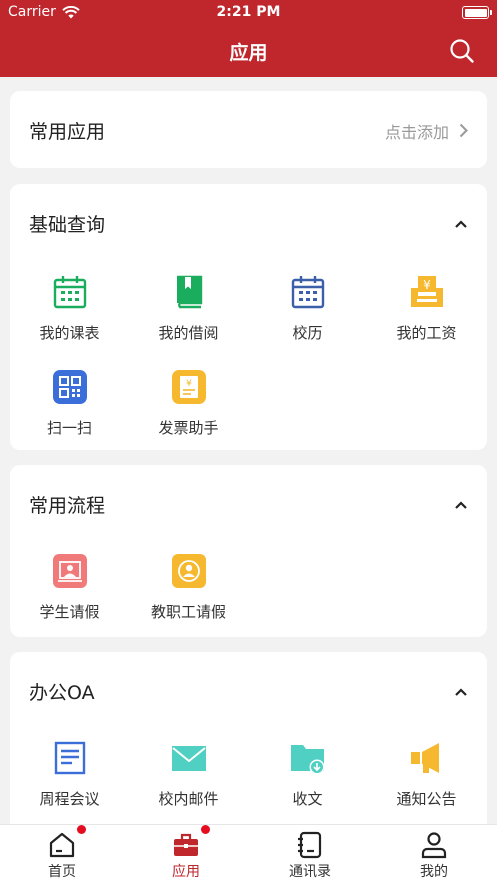 The width and height of the screenshot is (497, 883). What do you see at coordinates (307, 760) in the screenshot?
I see `folder-download-icon` at bounding box center [307, 760].